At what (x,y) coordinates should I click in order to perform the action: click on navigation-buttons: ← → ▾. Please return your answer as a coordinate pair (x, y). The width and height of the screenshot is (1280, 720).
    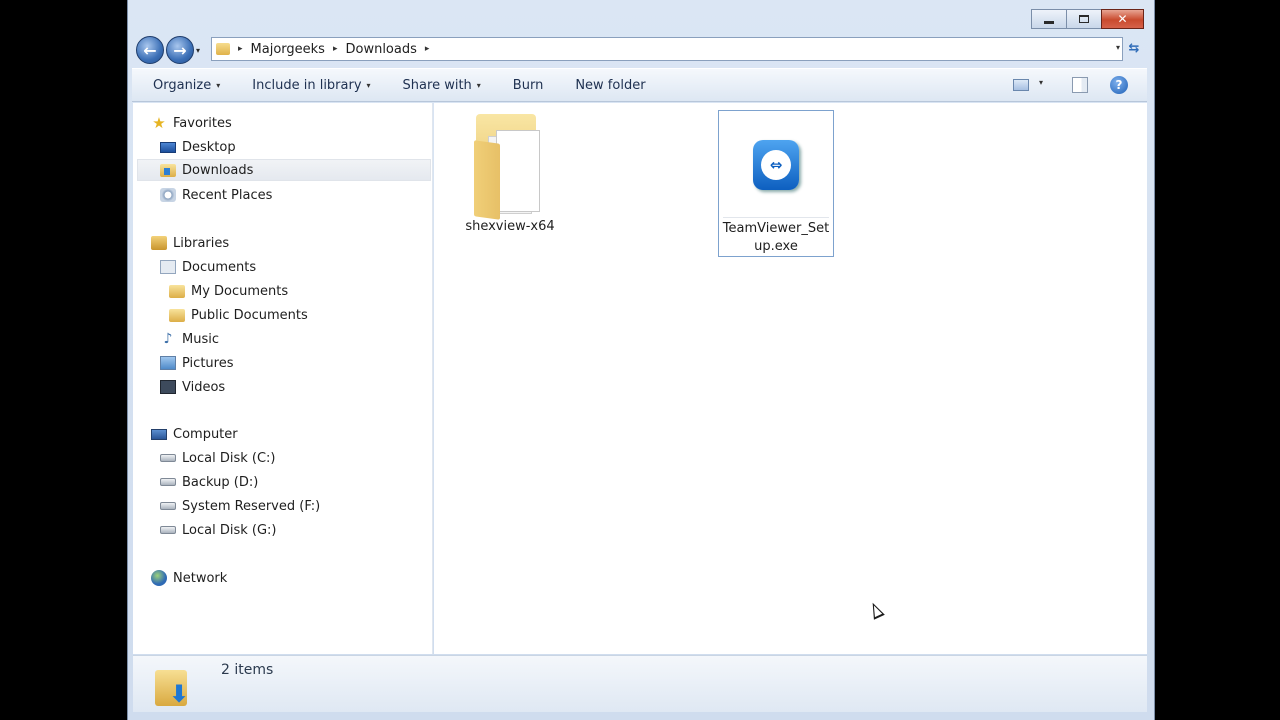
    Looking at the image, I should click on (171, 50).